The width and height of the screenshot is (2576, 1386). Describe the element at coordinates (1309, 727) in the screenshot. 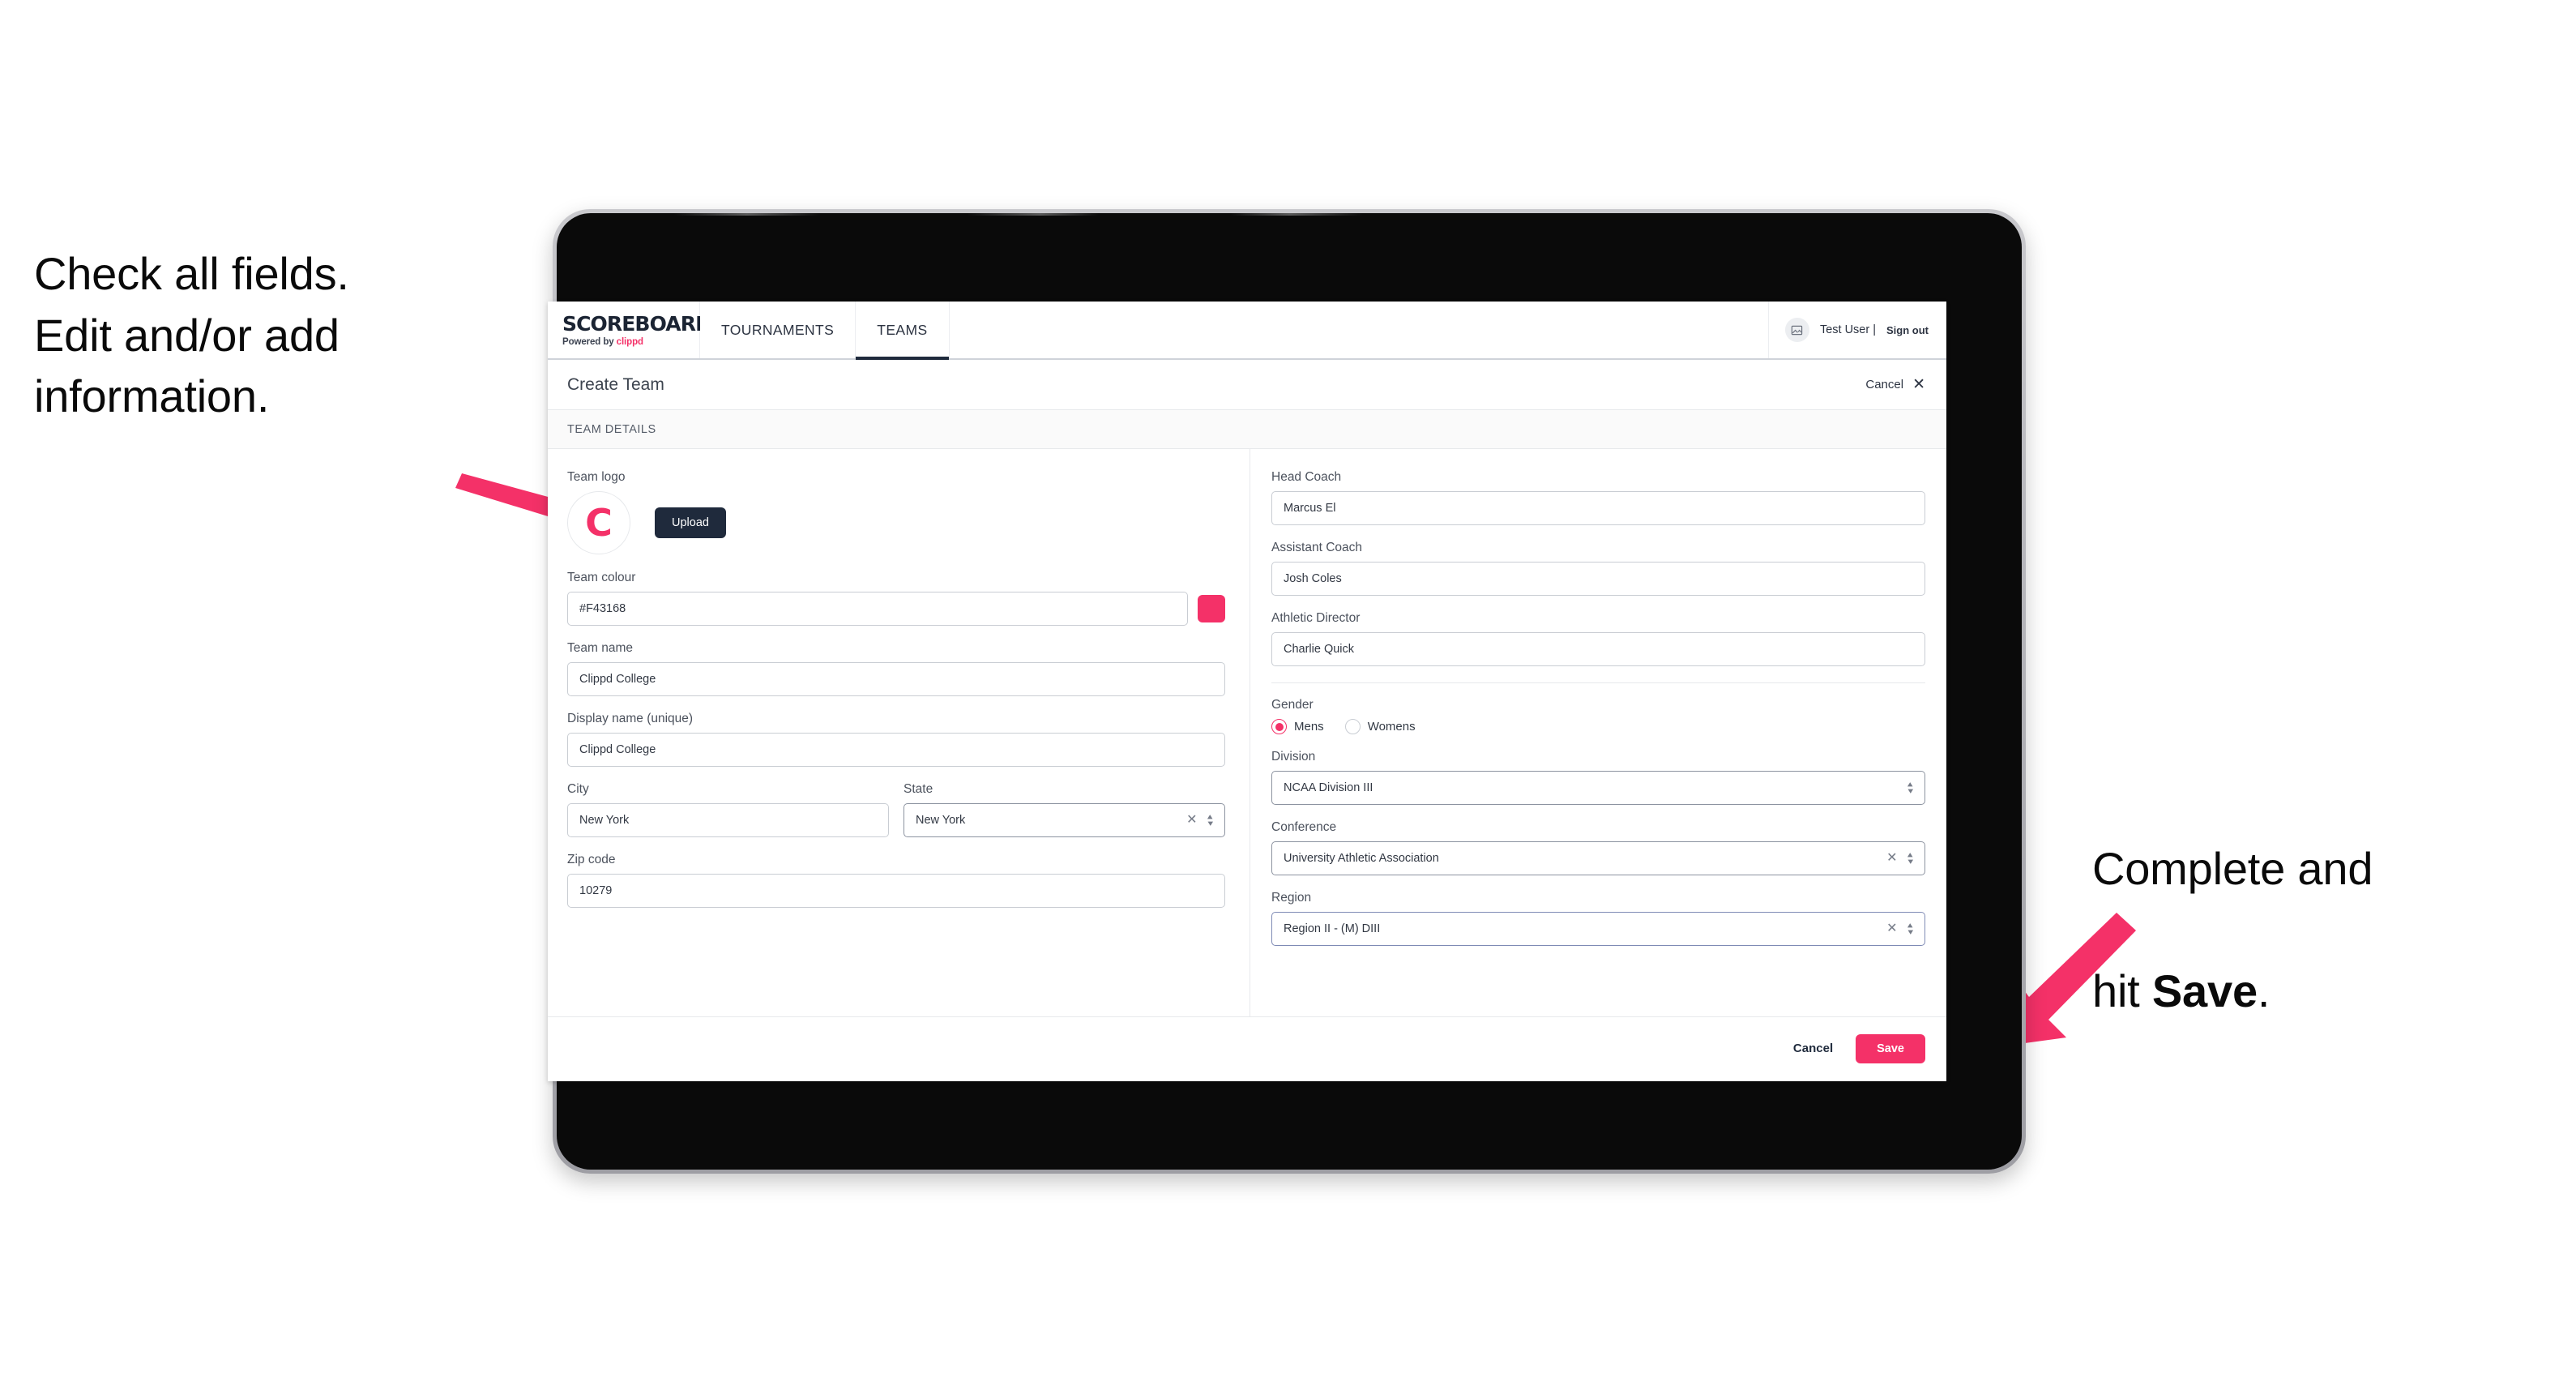

I see `gender-option-mens-label: Mens` at that location.